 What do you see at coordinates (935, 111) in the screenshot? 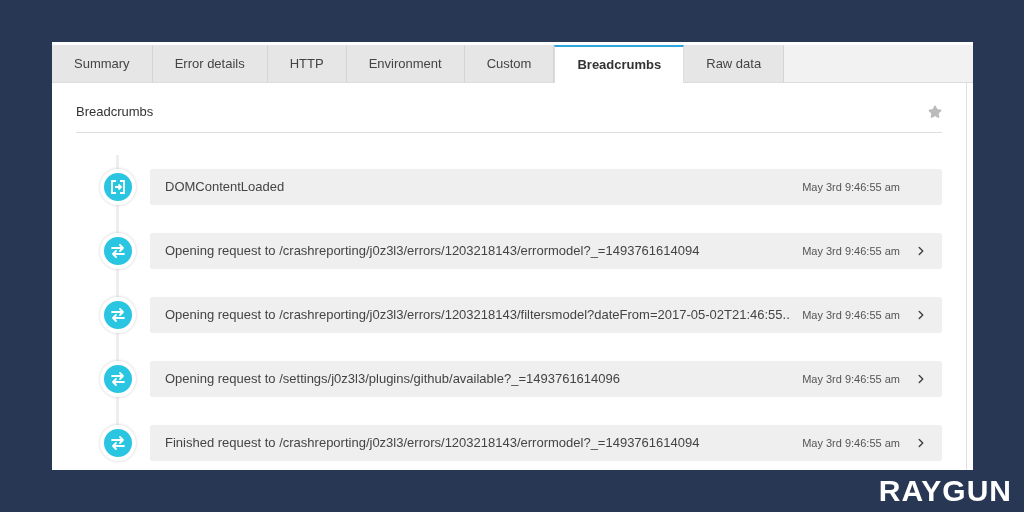
I see `star-icon` at bounding box center [935, 111].